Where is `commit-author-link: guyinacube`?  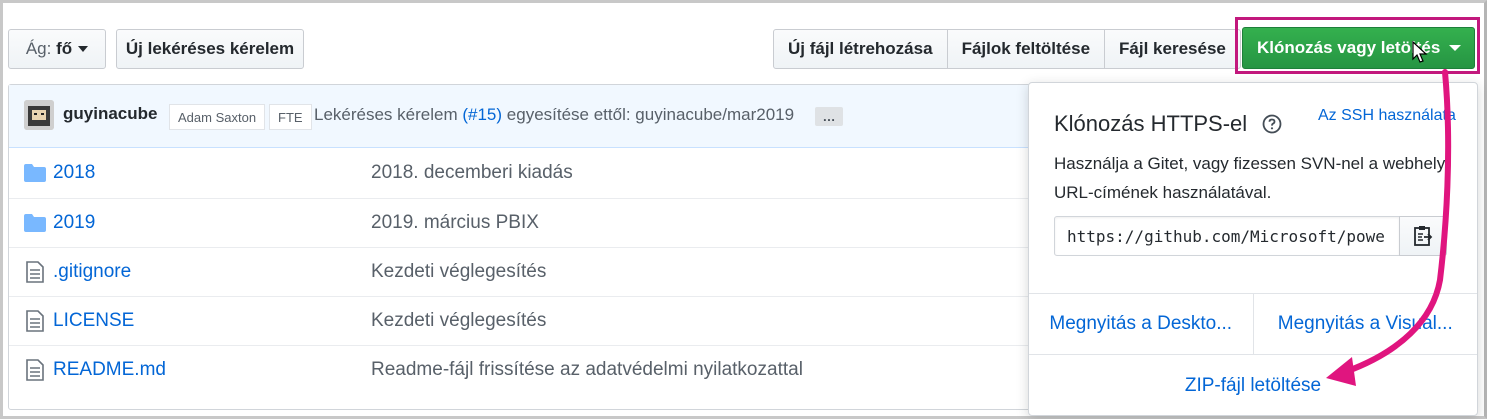
commit-author-link: guyinacube is located at coordinates (110, 114).